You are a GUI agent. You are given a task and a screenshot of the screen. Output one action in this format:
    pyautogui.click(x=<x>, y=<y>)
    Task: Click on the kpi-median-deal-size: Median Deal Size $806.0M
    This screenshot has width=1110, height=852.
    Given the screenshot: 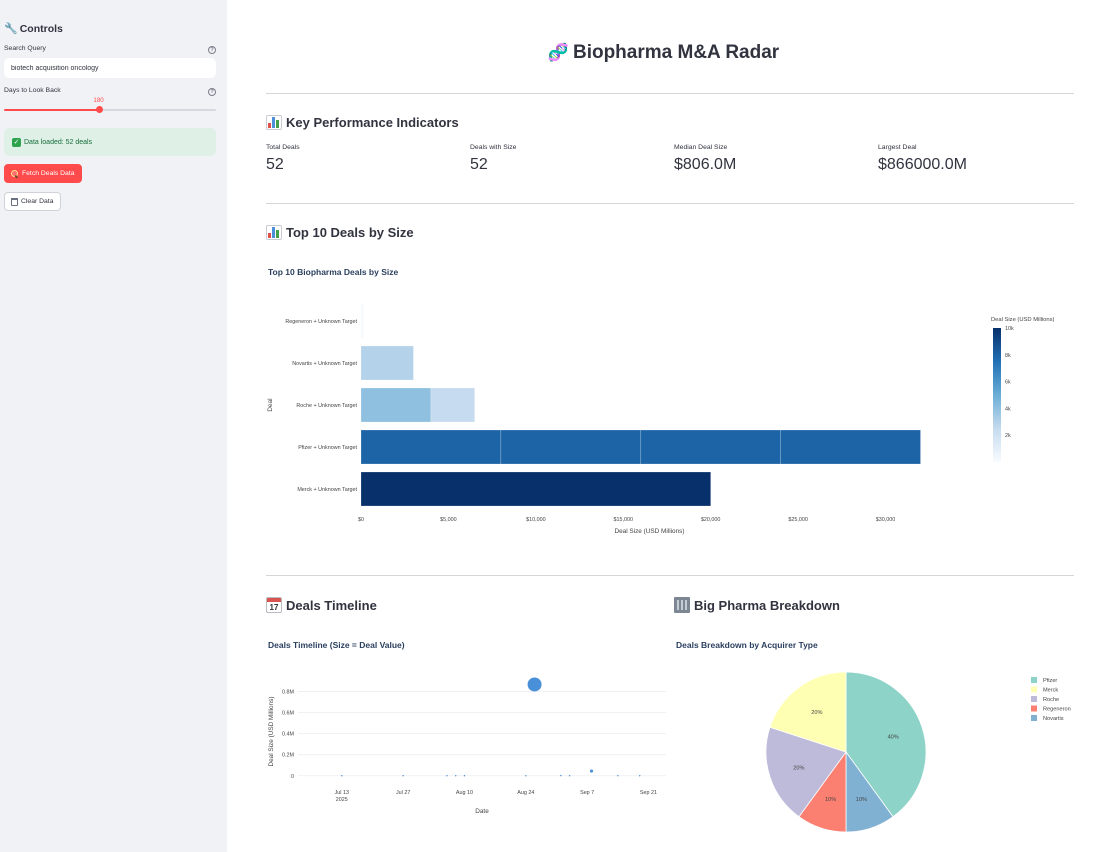 What is the action you would take?
    pyautogui.click(x=705, y=159)
    